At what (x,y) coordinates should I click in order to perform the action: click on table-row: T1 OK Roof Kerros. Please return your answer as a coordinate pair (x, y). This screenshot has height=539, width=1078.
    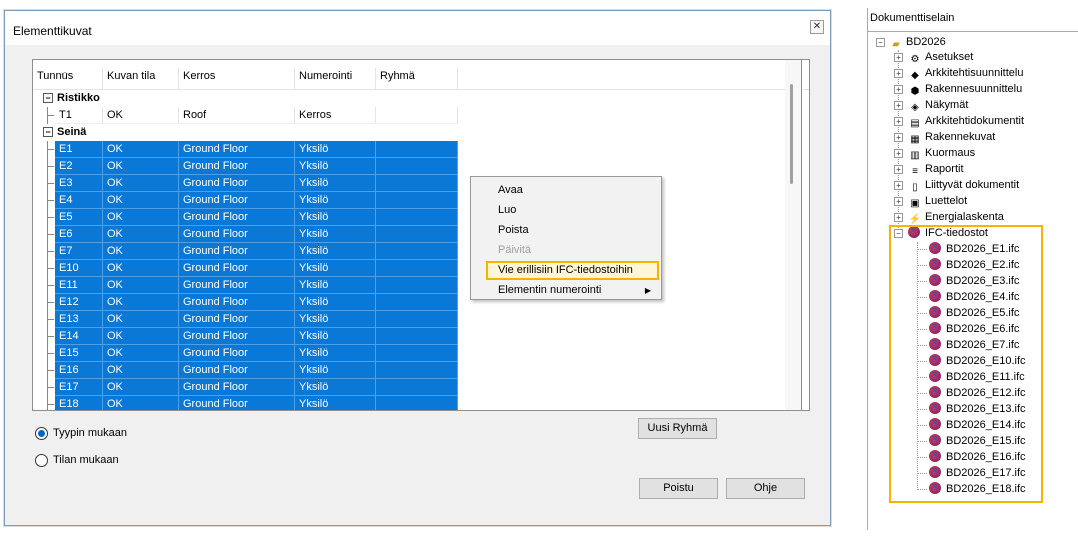
    Looking at the image, I should click on (421, 115).